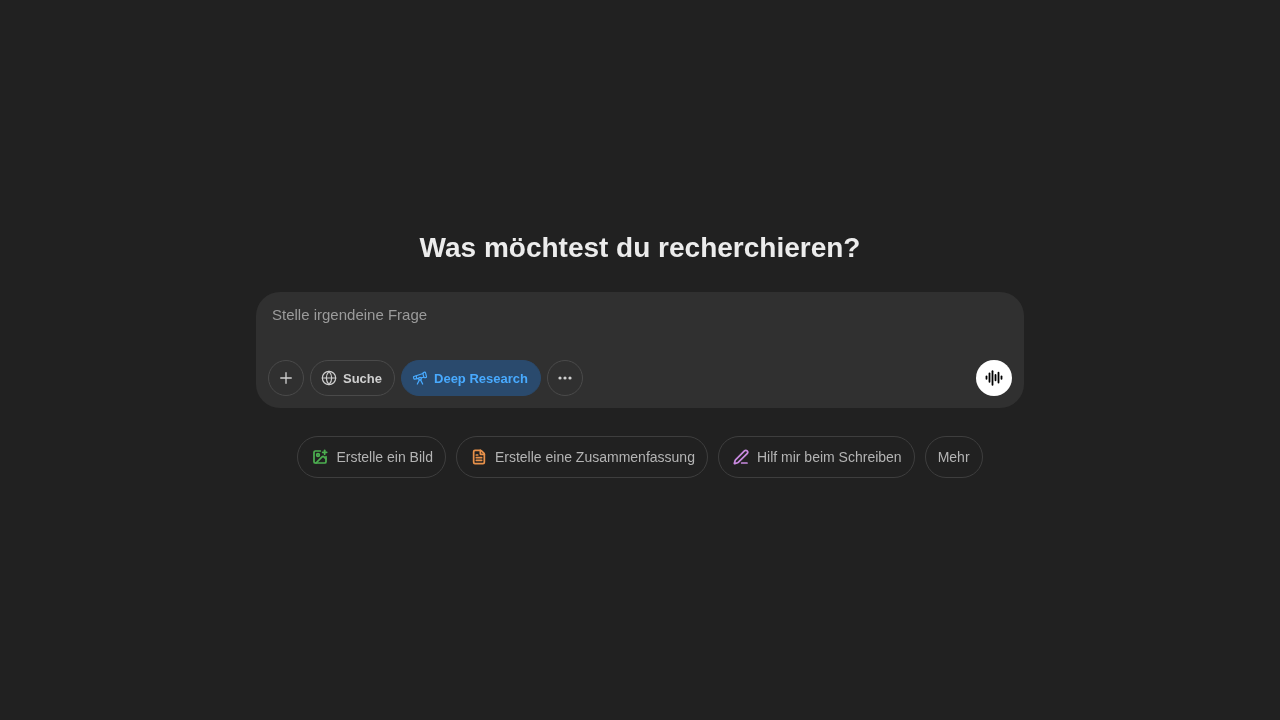 The height and width of the screenshot is (720, 1280). I want to click on voice-button, so click(994, 378).